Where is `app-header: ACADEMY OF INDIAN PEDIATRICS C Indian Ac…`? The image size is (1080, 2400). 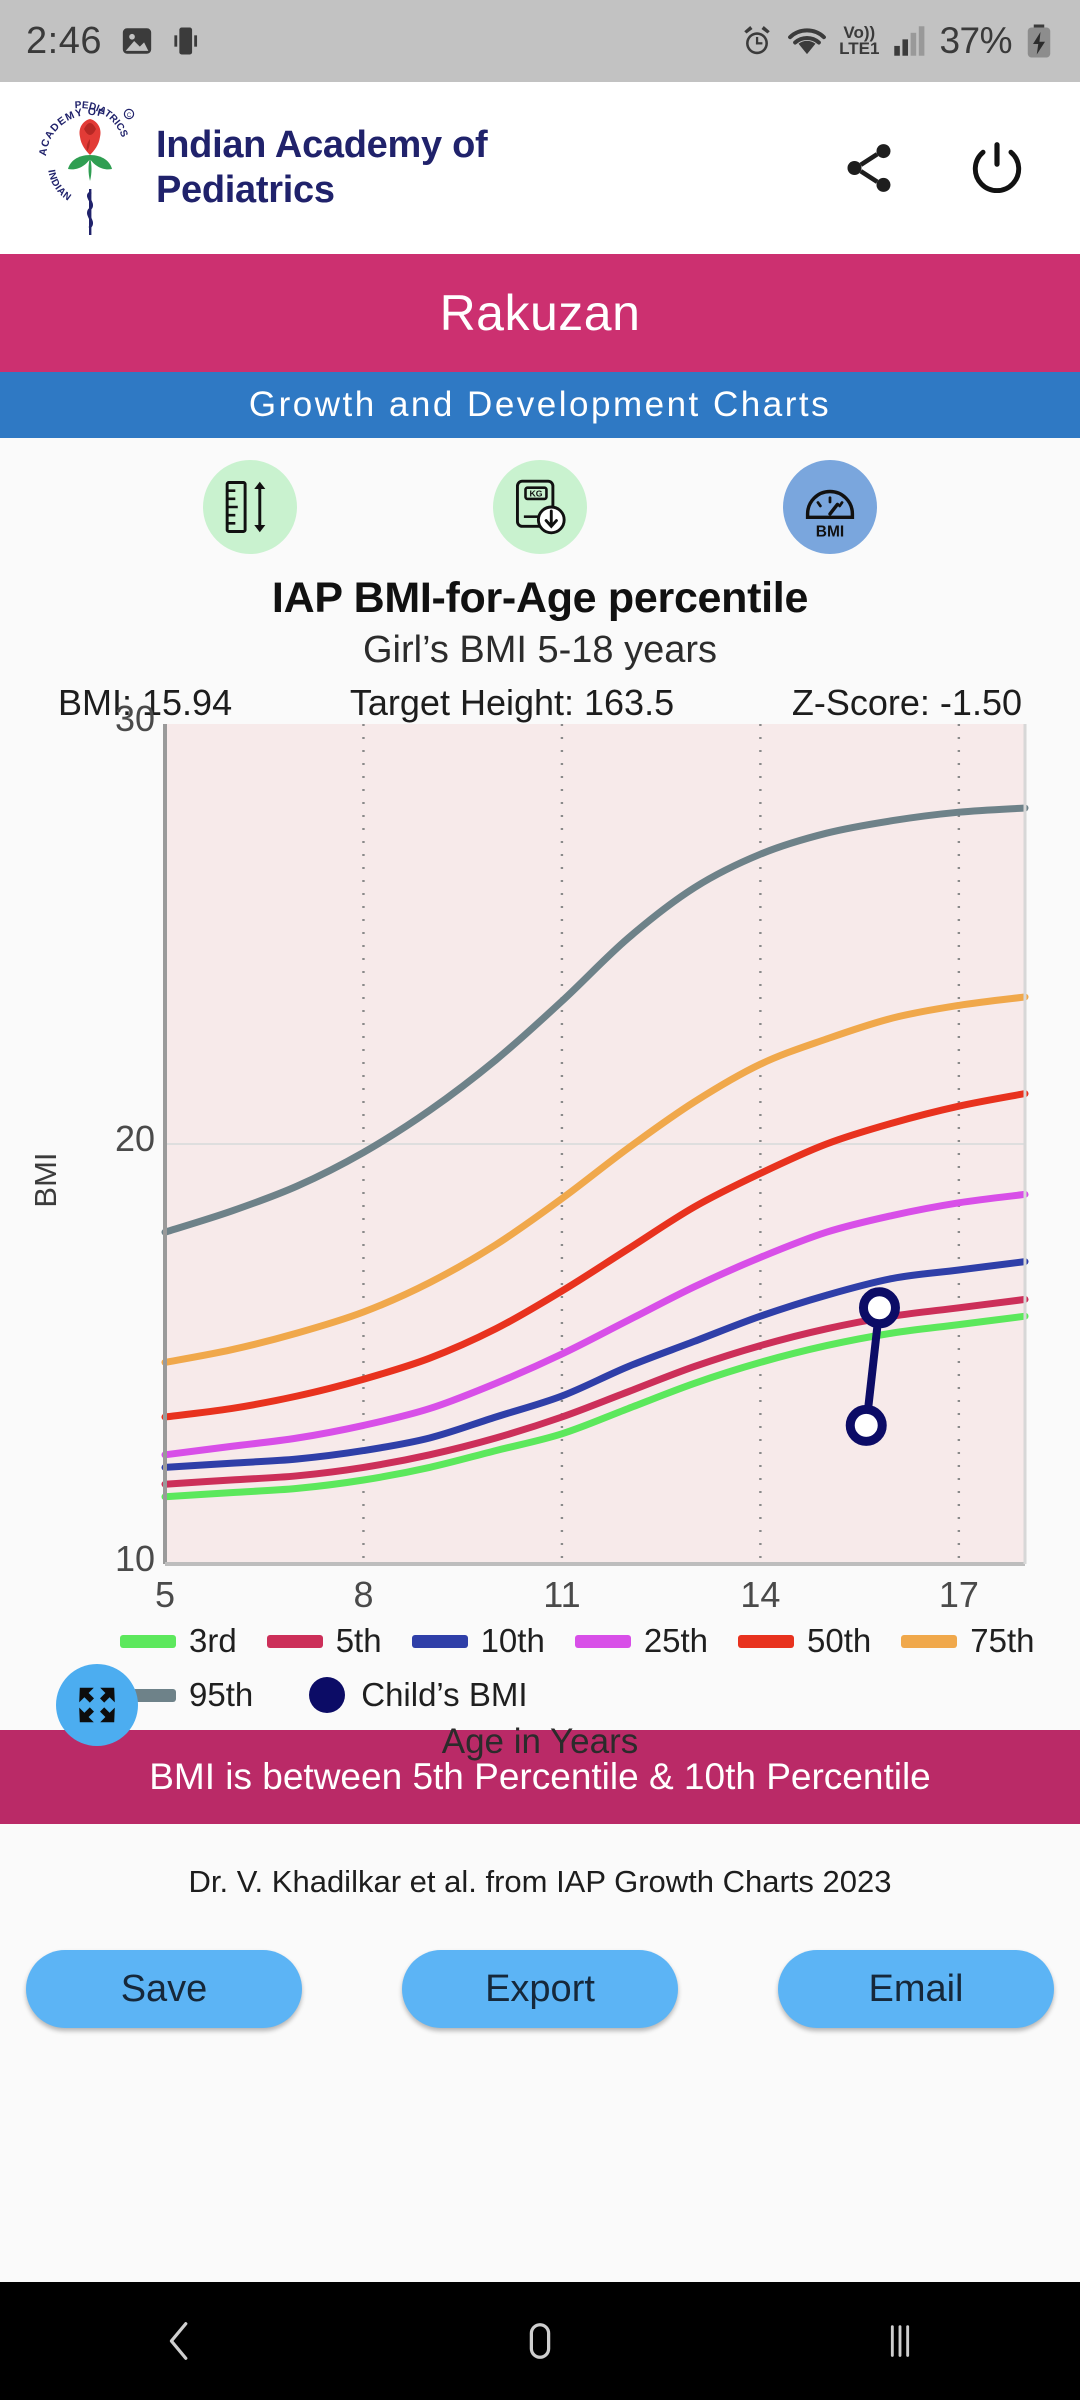 app-header: ACADEMY OF INDIAN PEDIATRICS C Indian Ac… is located at coordinates (540, 168).